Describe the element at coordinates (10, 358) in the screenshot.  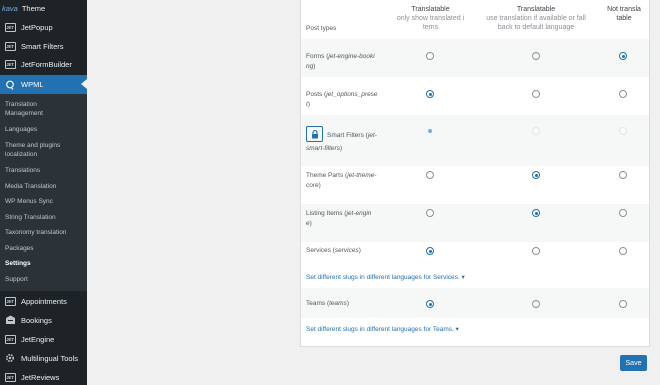
I see `gear-icon` at that location.